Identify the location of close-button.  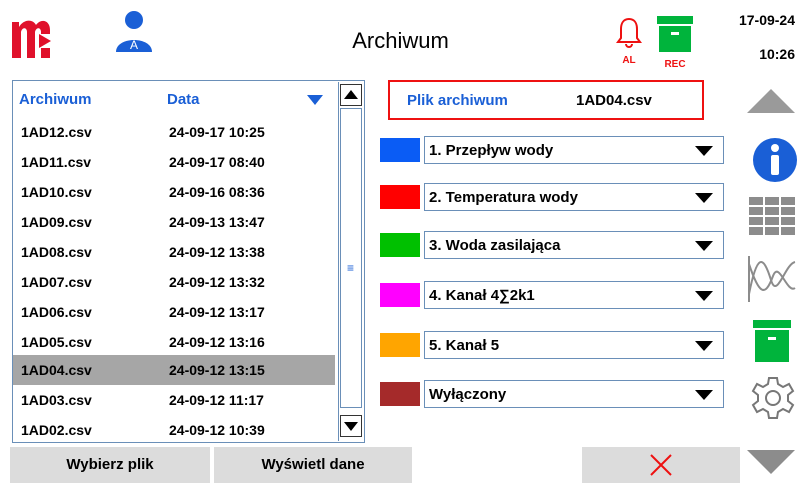
(661, 465).